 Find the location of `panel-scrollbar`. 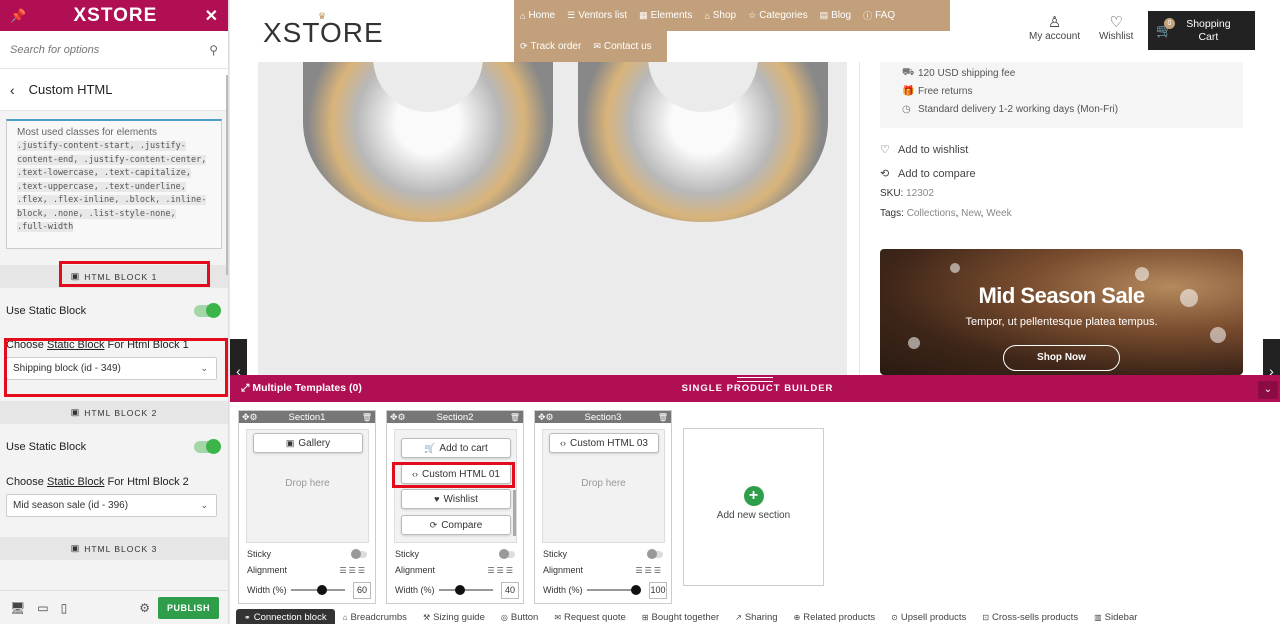

panel-scrollbar is located at coordinates (227, 175).